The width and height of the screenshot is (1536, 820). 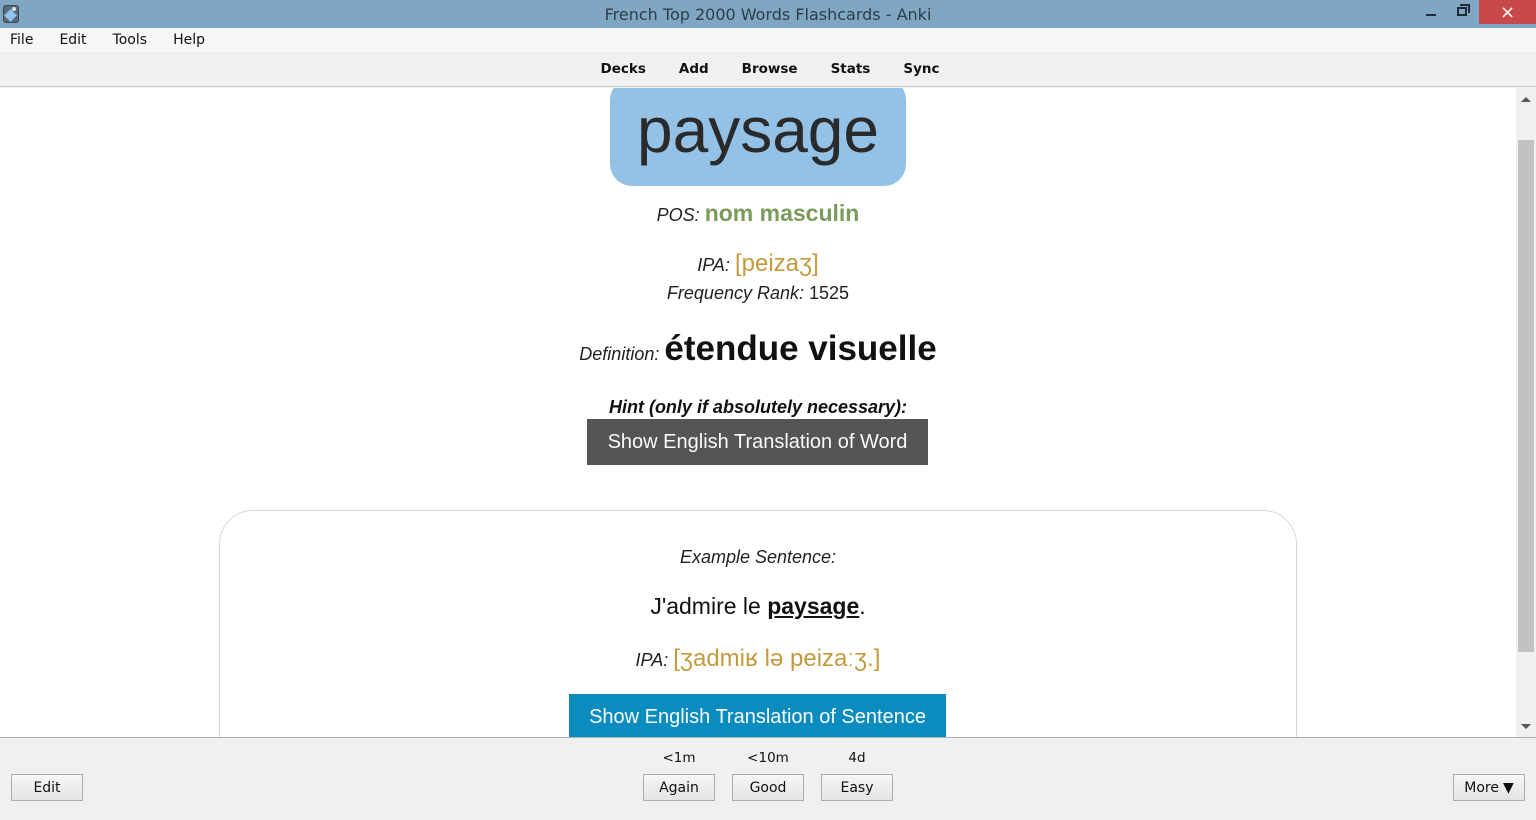 I want to click on sentence-end: ., so click(x=862, y=606).